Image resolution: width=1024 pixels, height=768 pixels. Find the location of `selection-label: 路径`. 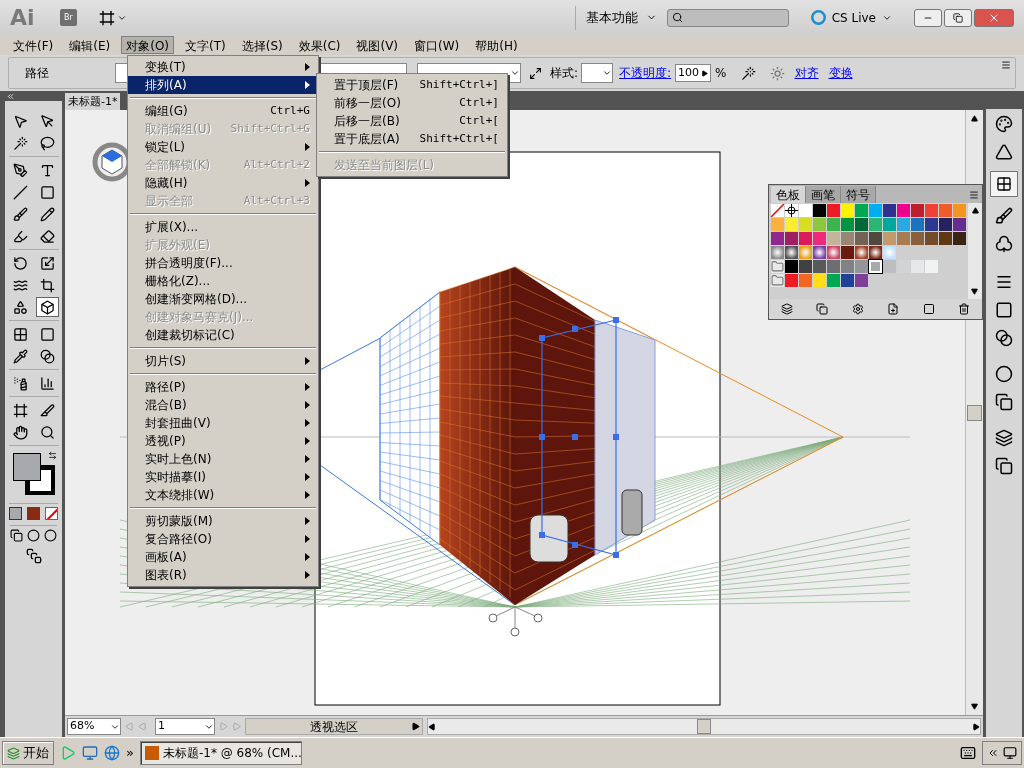

selection-label: 路径 is located at coordinates (37, 73).